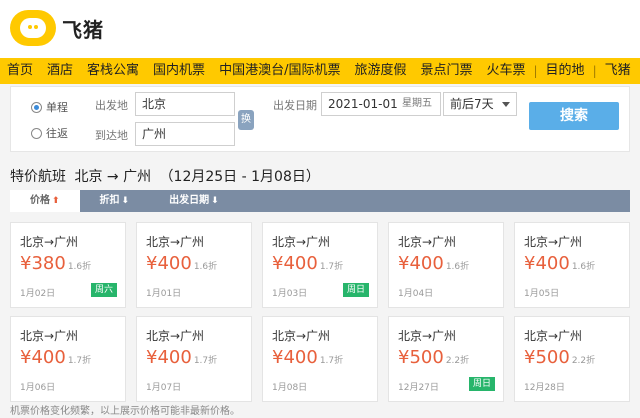 The image size is (640, 418). I want to click on date-label: 出发日期, so click(295, 105).